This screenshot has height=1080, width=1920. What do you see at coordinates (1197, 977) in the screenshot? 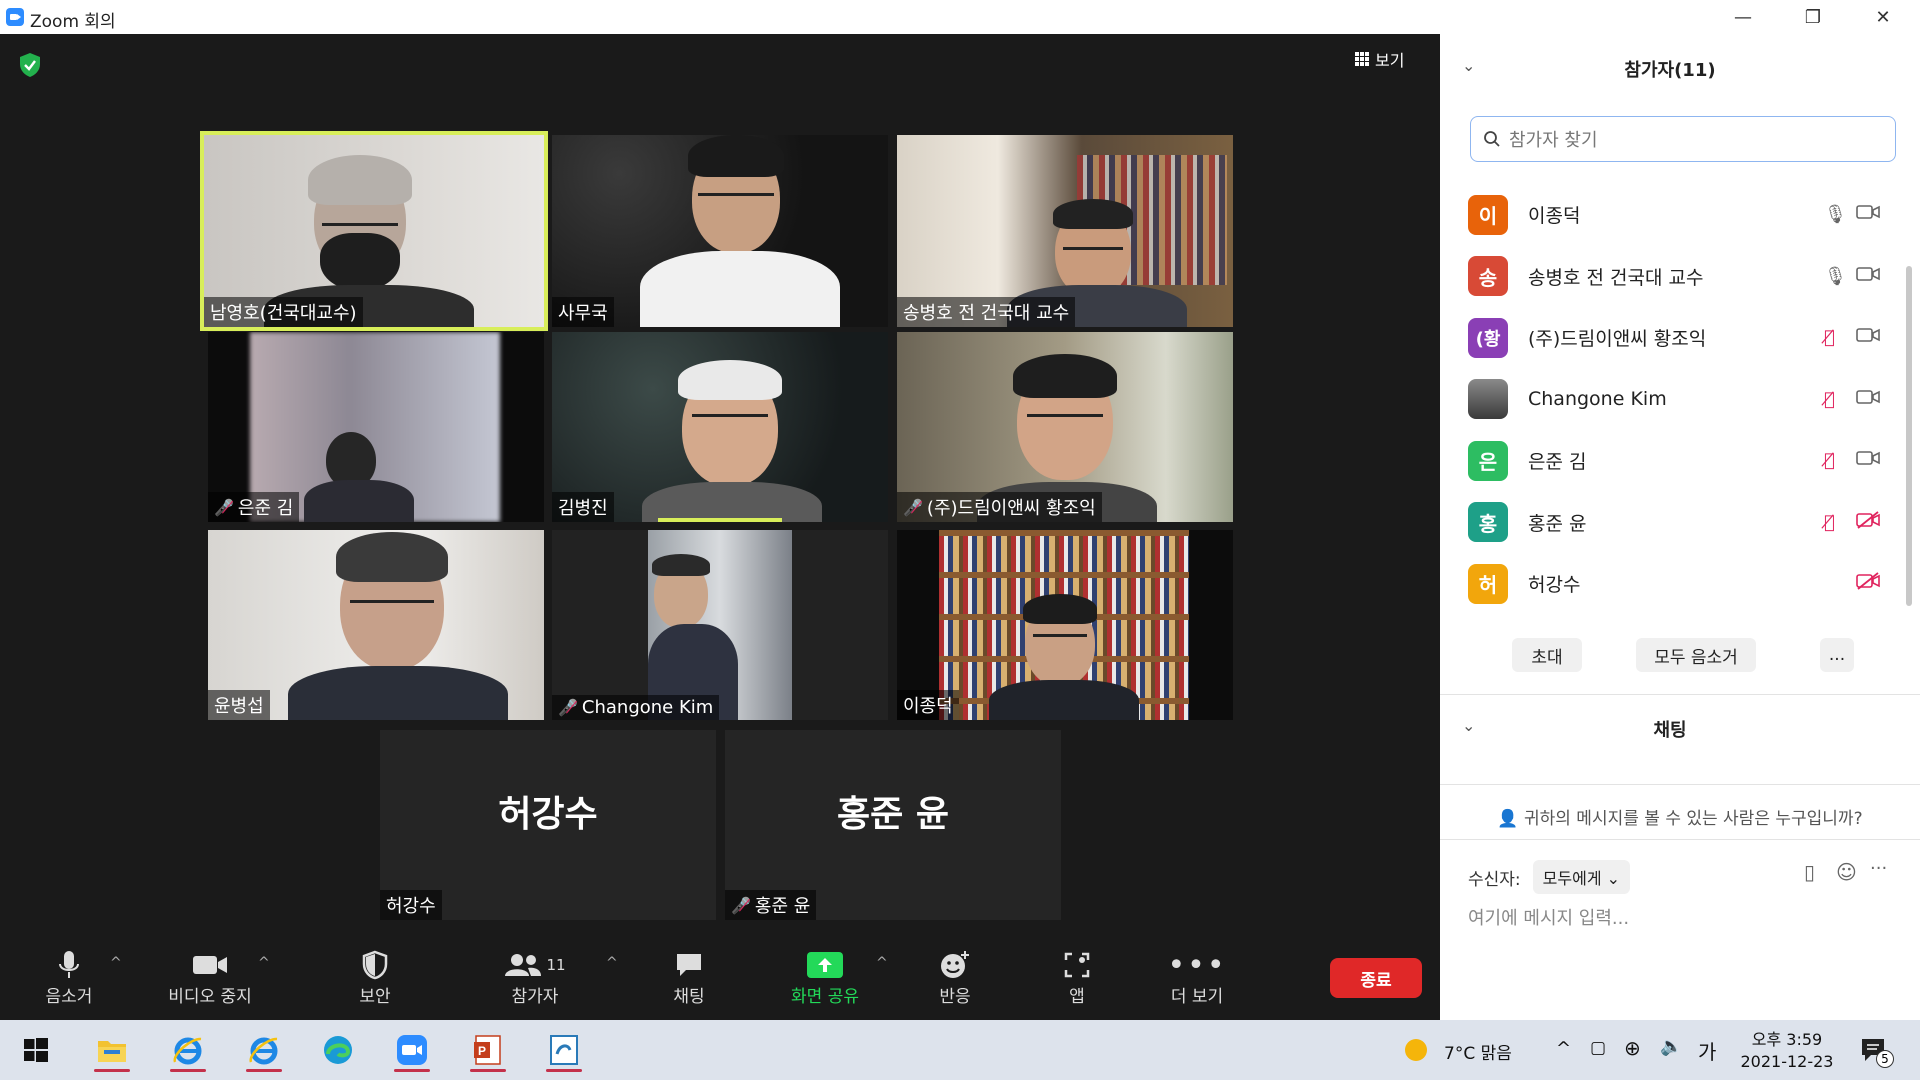
I see `more-button: ••• 더 보기` at bounding box center [1197, 977].